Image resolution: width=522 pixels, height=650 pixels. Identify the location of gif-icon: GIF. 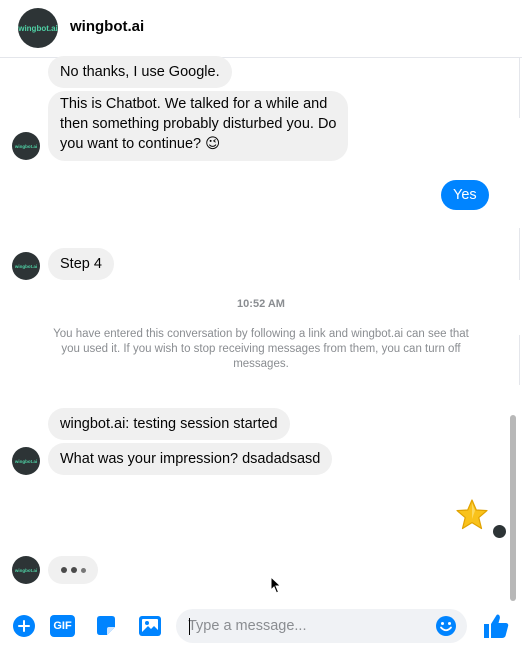
(62, 626).